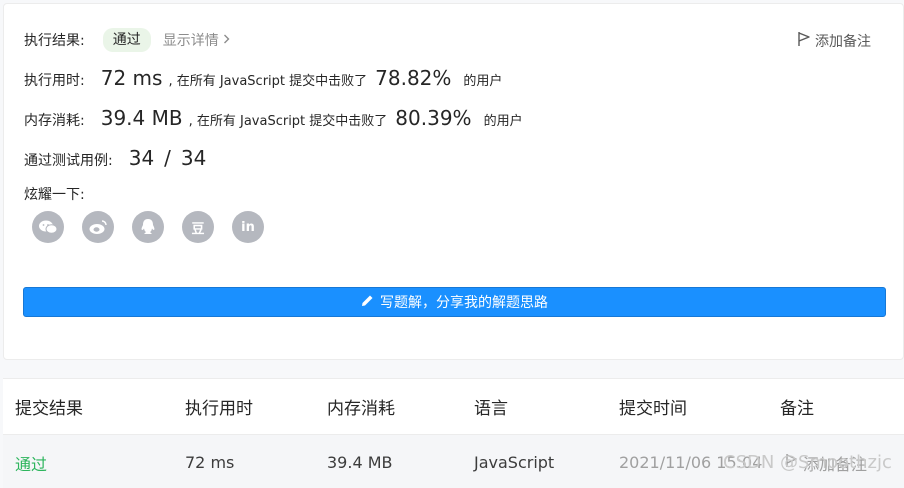  I want to click on write-solution-button: 写题解，分享我的解题思路, so click(454, 302).